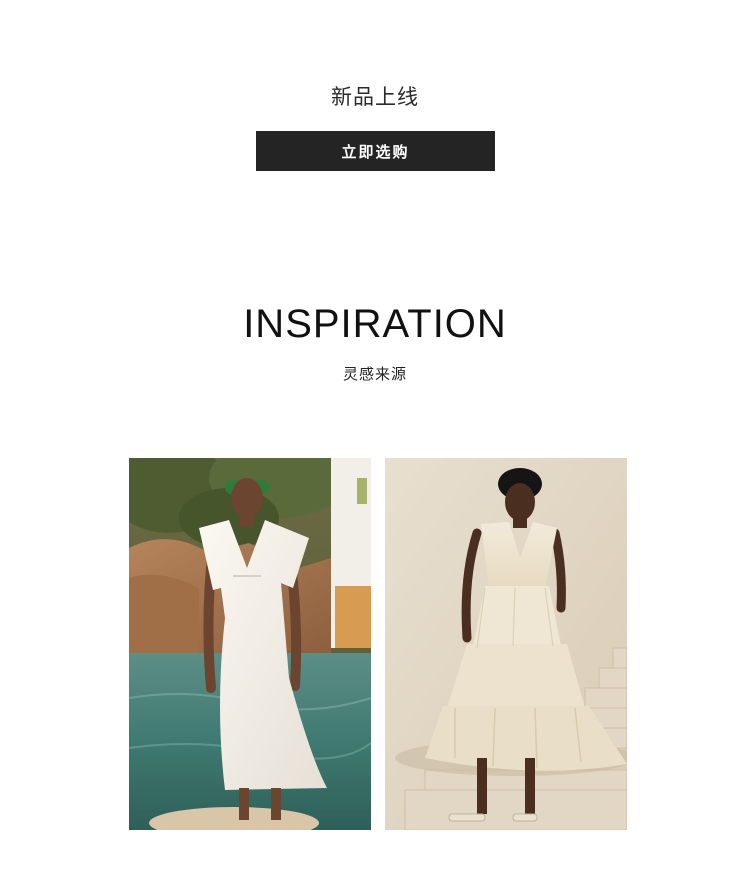 This screenshot has height=880, width=750. I want to click on inspiration-subtitle: 灵感来源, so click(374, 374).